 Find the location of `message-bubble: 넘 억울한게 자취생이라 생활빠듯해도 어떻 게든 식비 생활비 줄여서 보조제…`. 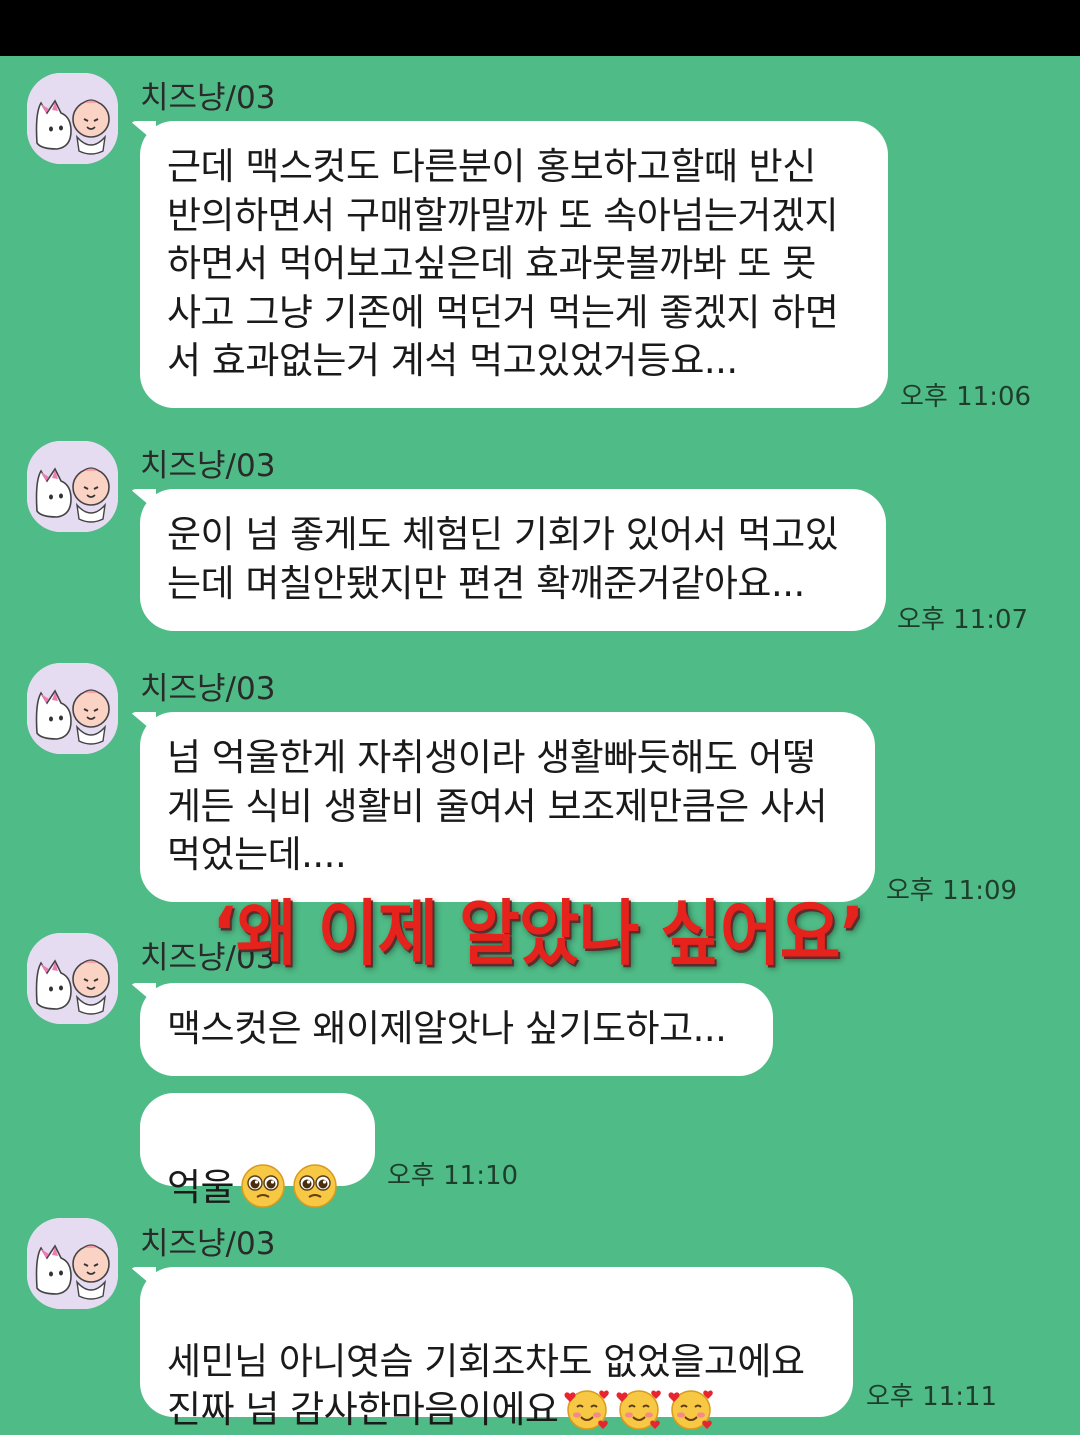

message-bubble: 넘 억울한게 자취생이라 생활빠듯해도 어떻 게든 식비 생활비 줄여서 보조제… is located at coordinates (507, 807).